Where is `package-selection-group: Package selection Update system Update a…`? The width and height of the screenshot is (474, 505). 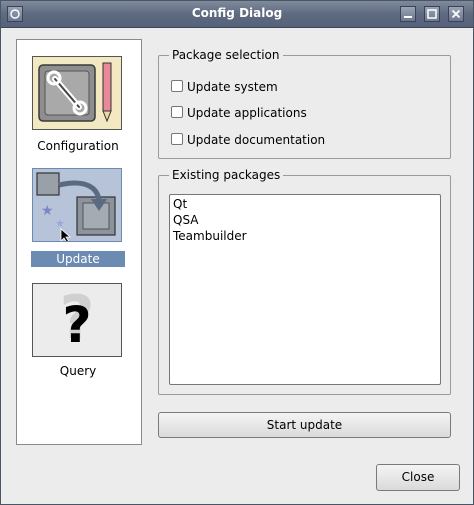
package-selection-group: Package selection Update system Update a… is located at coordinates (304, 103).